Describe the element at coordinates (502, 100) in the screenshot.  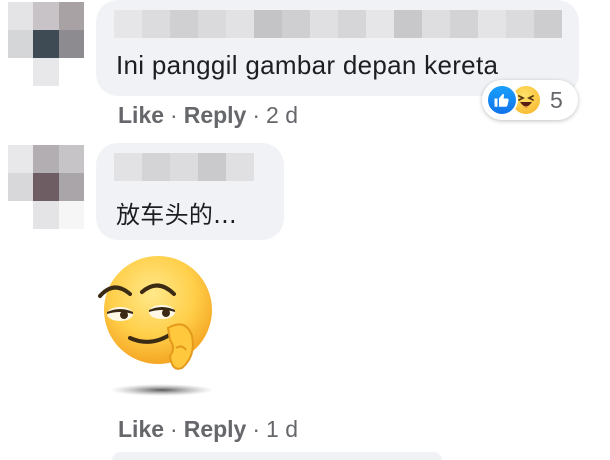
I see `like-icon` at that location.